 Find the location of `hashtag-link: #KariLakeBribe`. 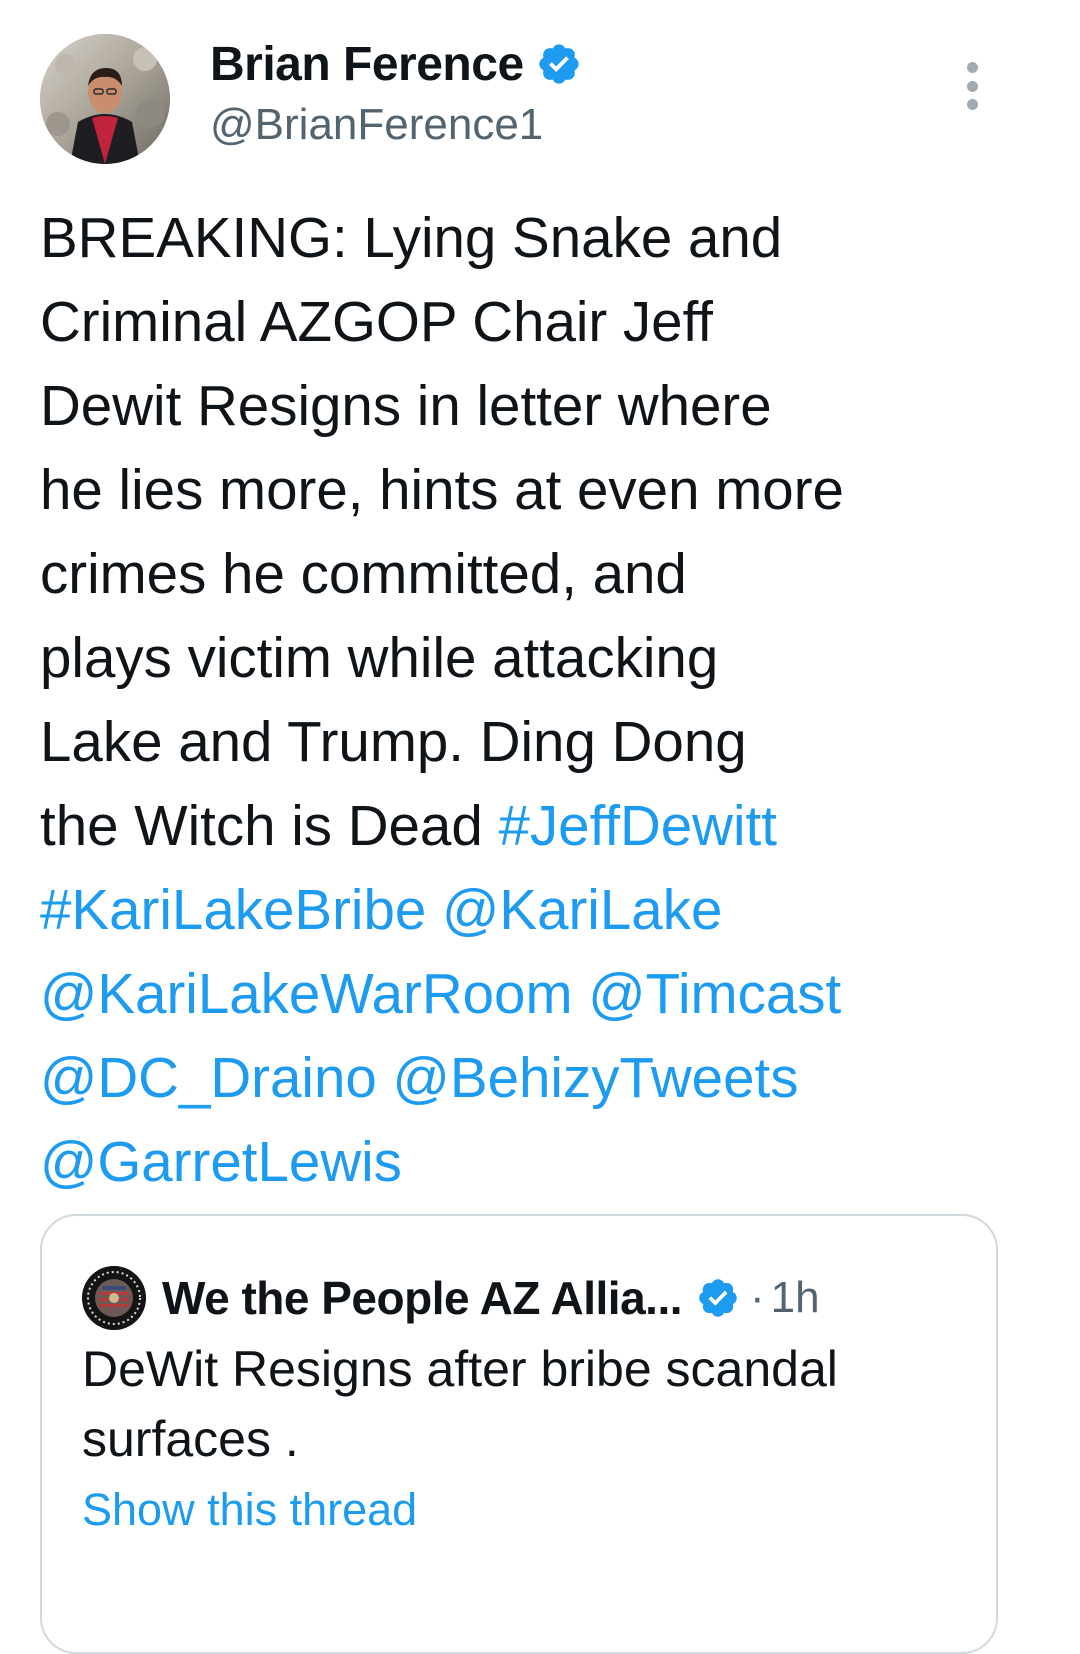

hashtag-link: #KariLakeBribe is located at coordinates (233, 909).